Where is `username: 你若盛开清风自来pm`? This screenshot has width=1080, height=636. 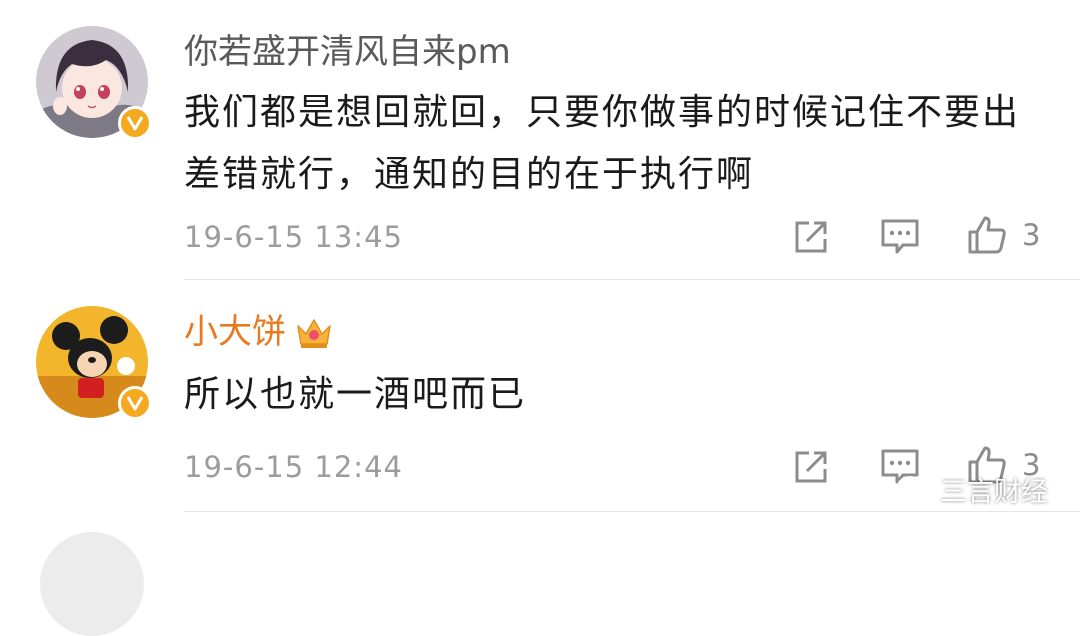 username: 你若盛开清风自来pm is located at coordinates (347, 52).